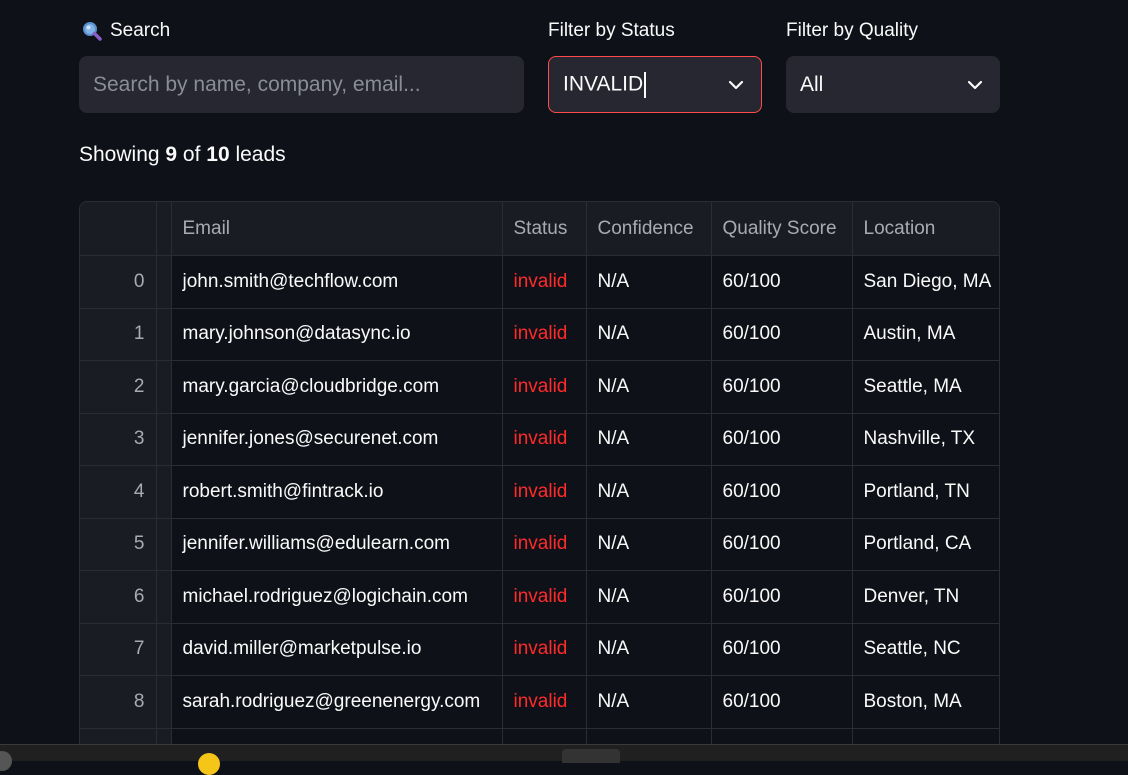  I want to click on row-index: 4, so click(118, 492).